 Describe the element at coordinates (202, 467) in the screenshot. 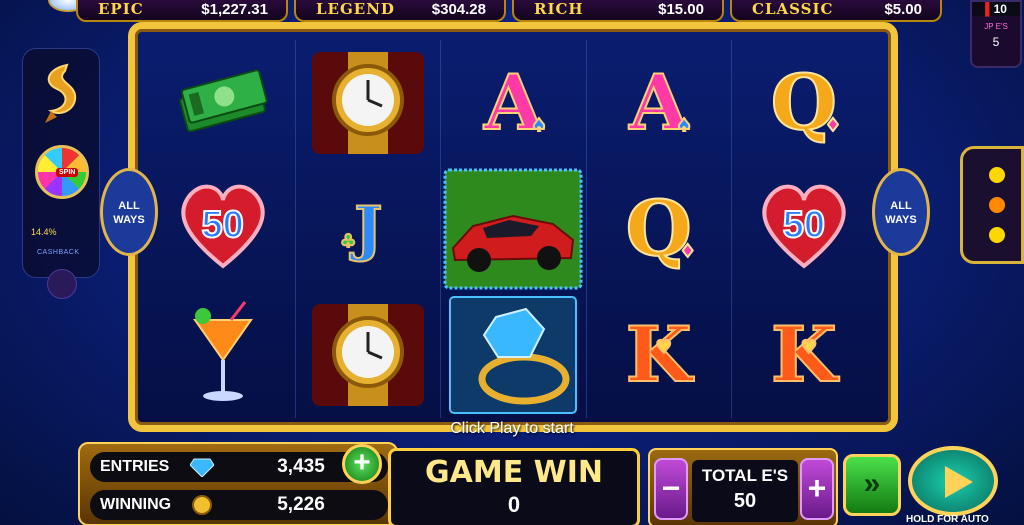

I see `diamond-icon` at that location.